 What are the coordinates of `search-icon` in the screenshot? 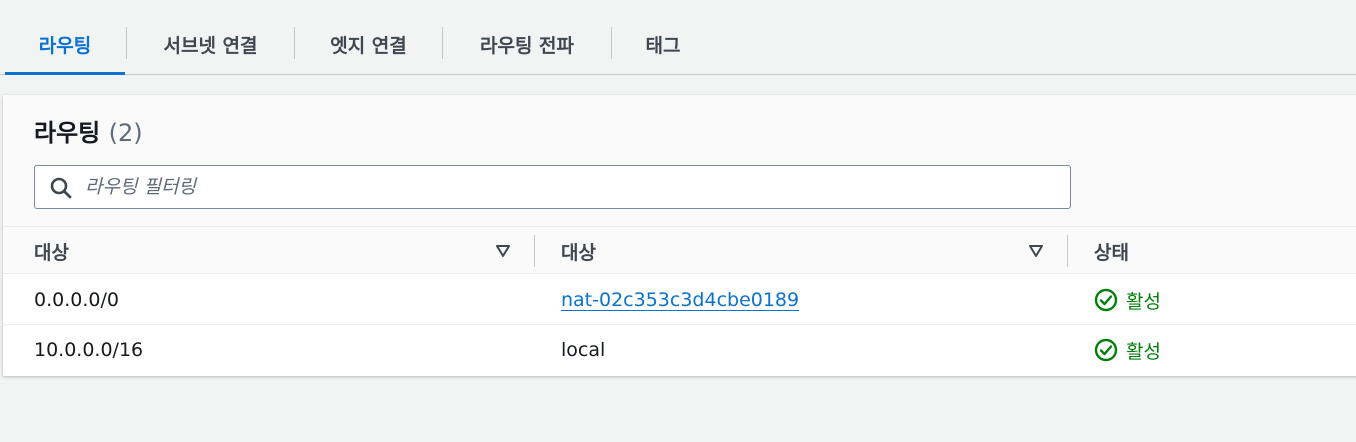 It's located at (61, 188).